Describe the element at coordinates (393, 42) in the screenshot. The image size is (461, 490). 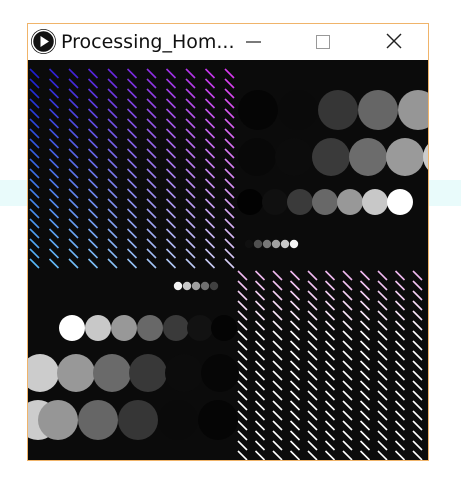
I see `close-button` at that location.